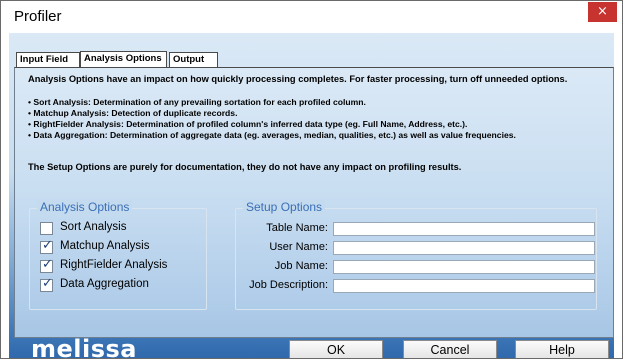  What do you see at coordinates (104, 284) in the screenshot?
I see `checkbox-label: Data Aggregation` at bounding box center [104, 284].